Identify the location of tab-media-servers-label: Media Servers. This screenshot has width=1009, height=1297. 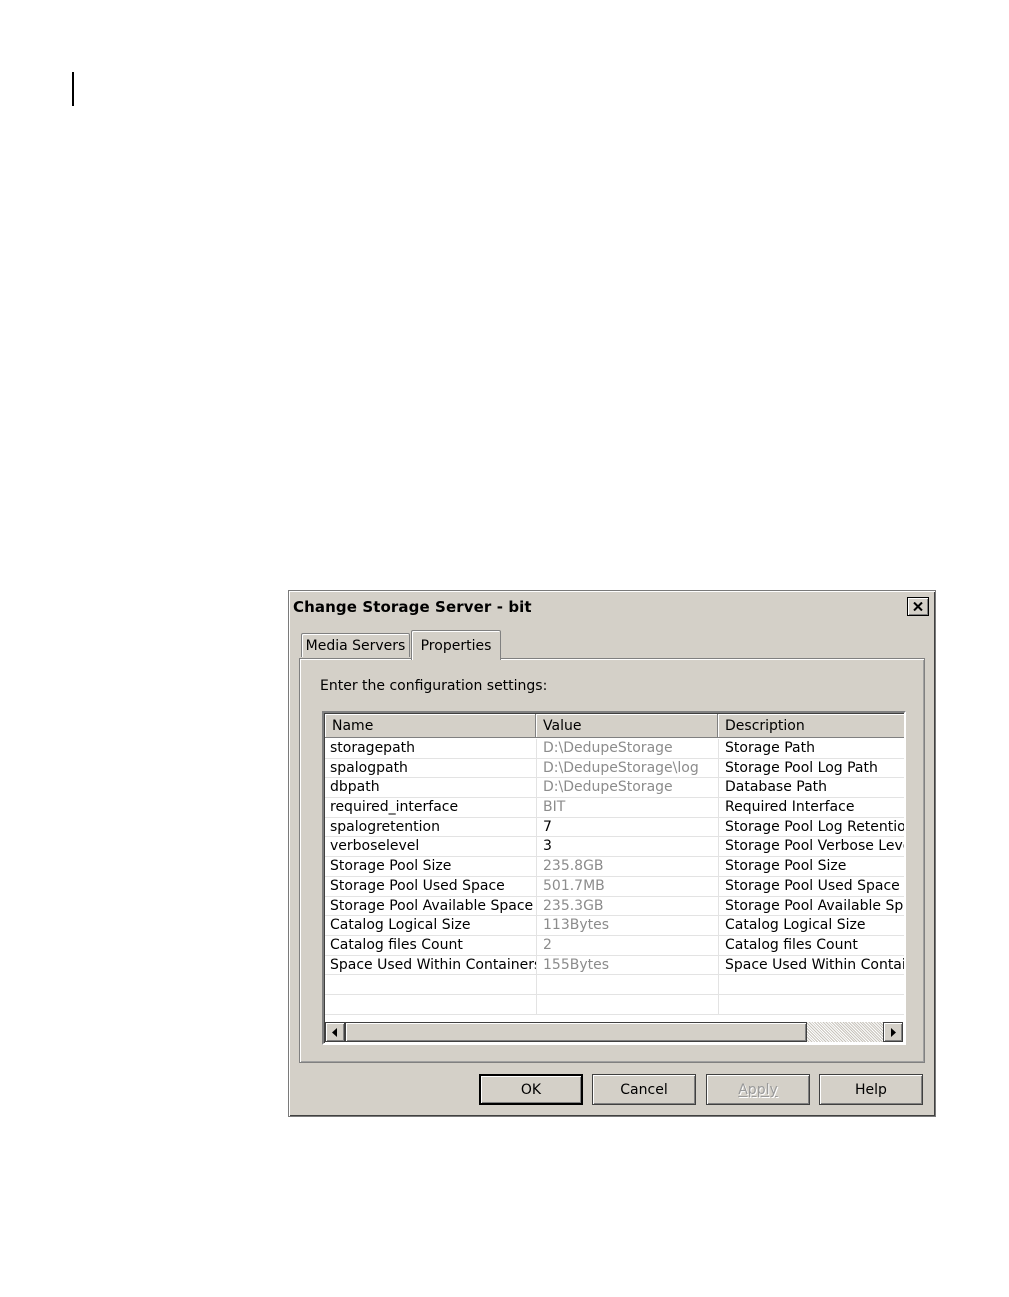
(355, 645).